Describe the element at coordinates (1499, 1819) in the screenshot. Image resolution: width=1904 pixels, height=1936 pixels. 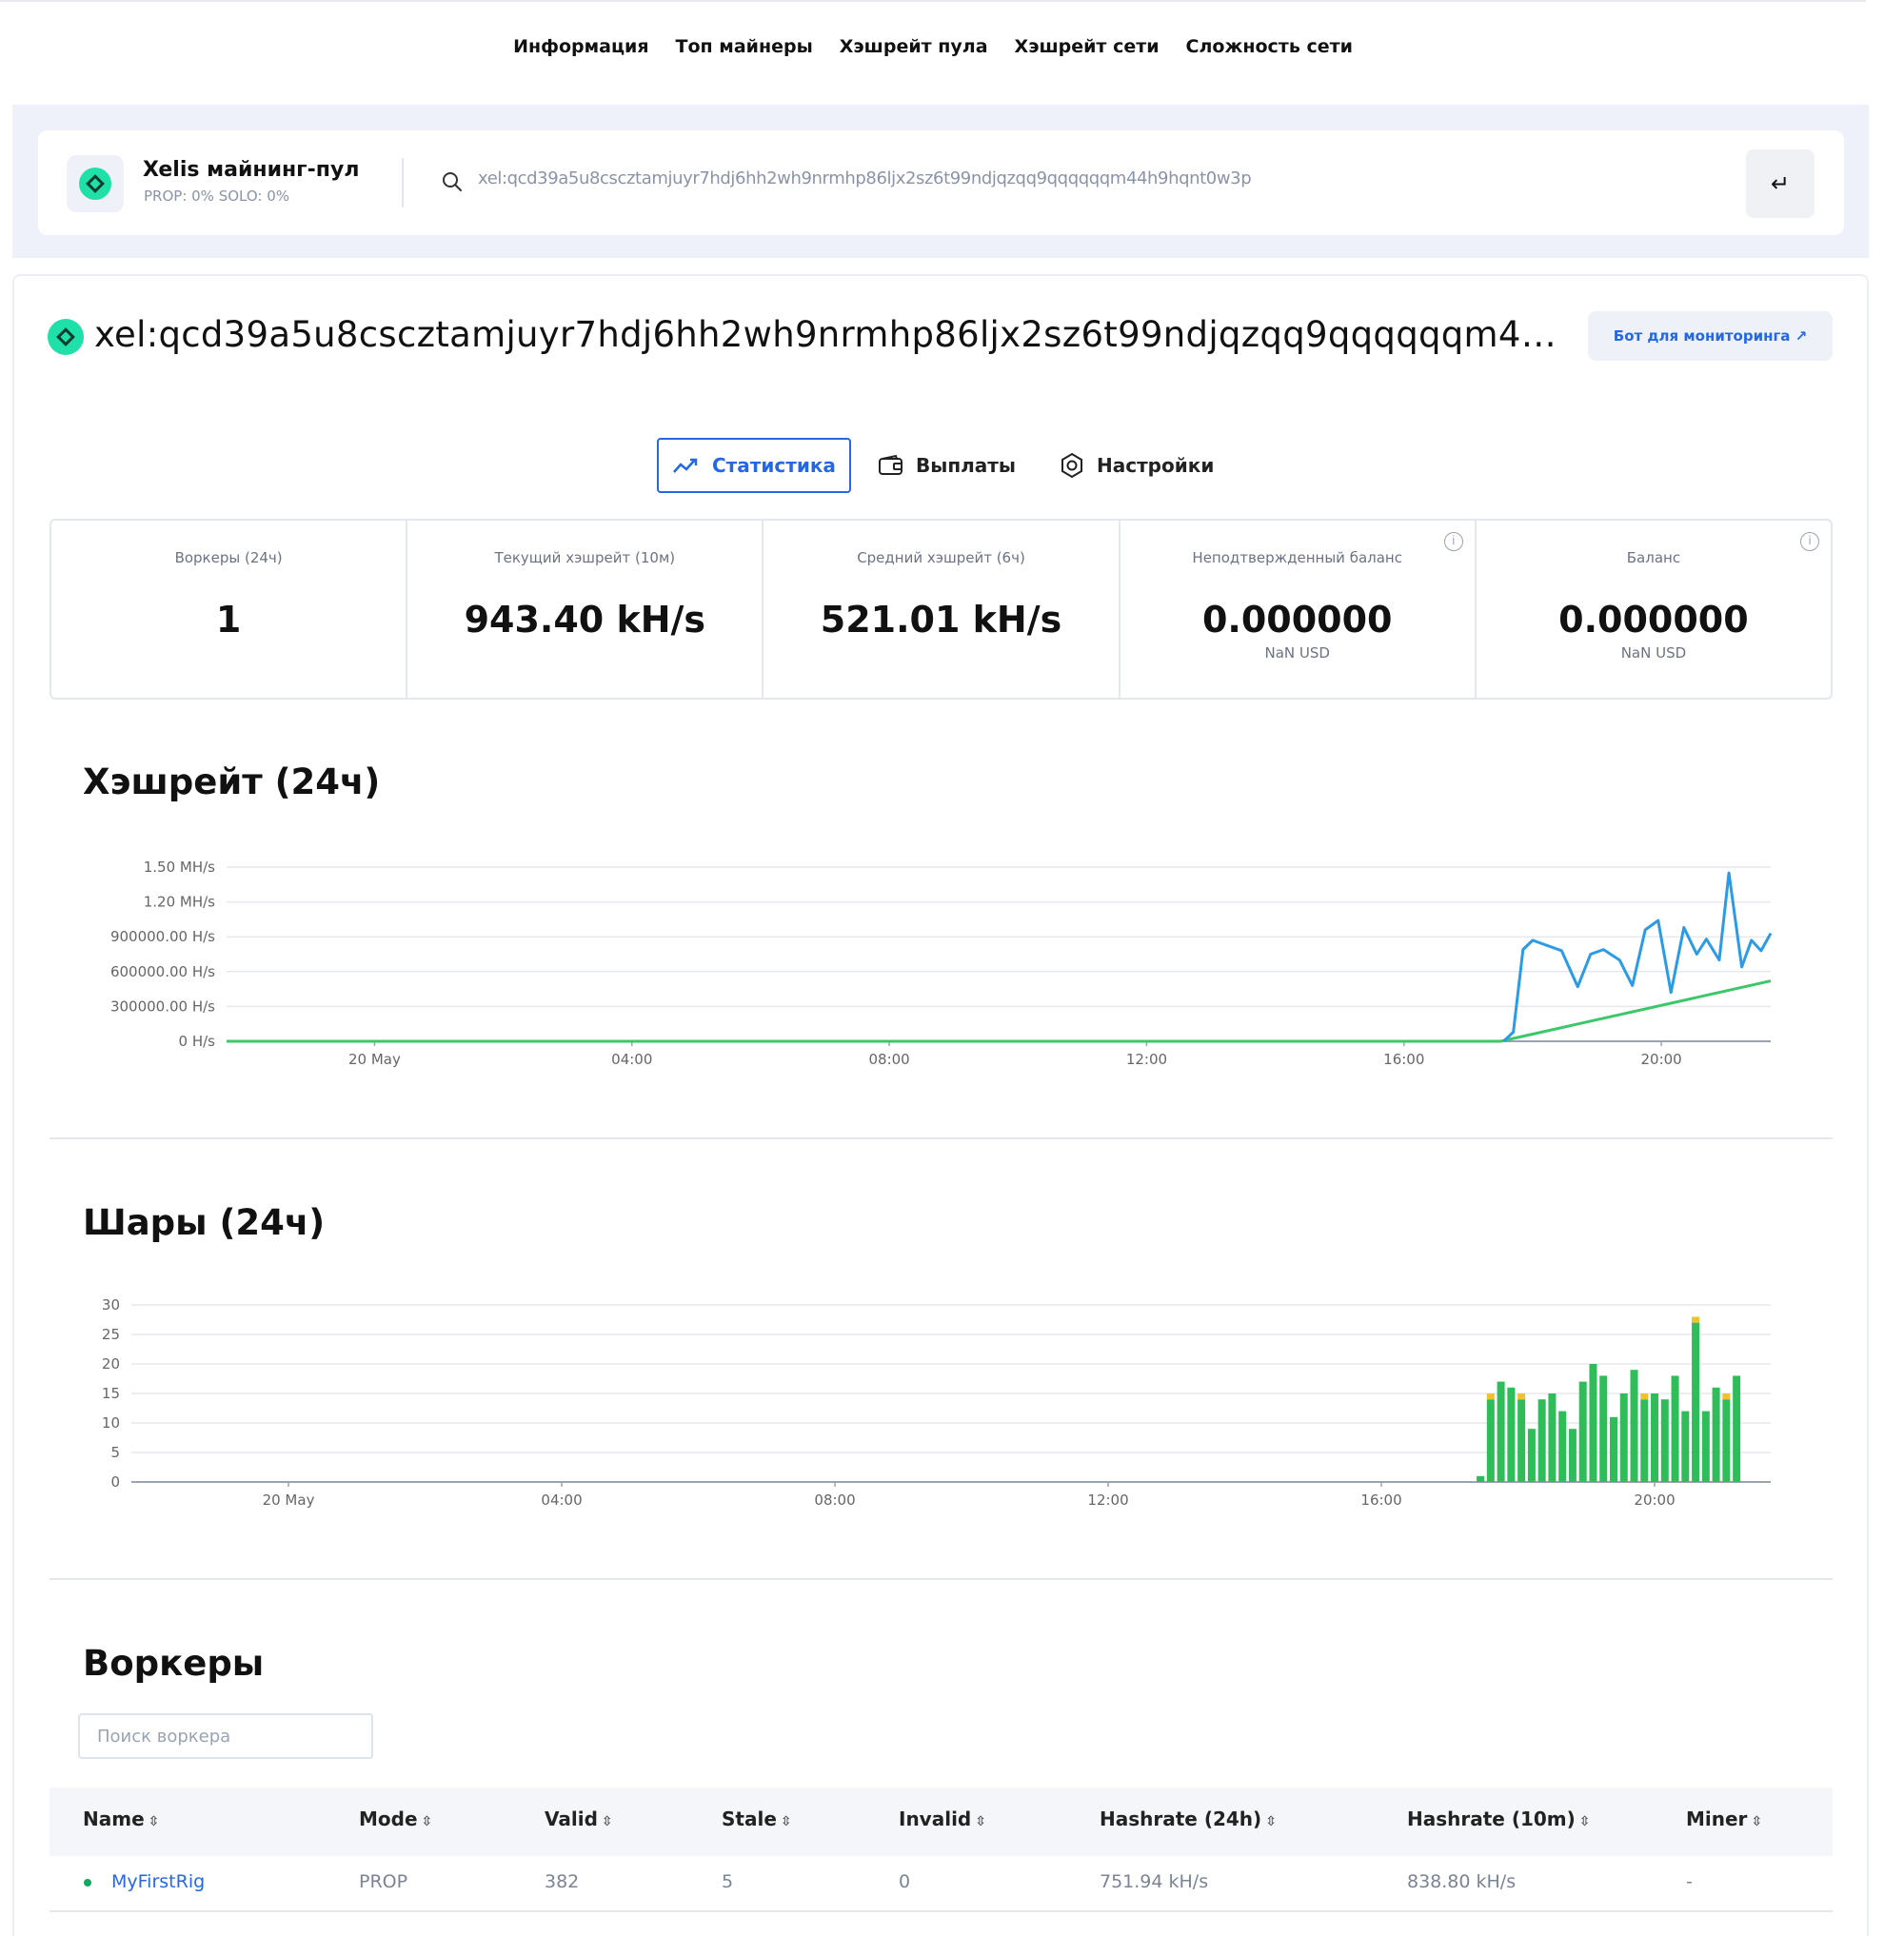
I see `column-hashrate-10m: Hashrate (10m) ⇳` at that location.